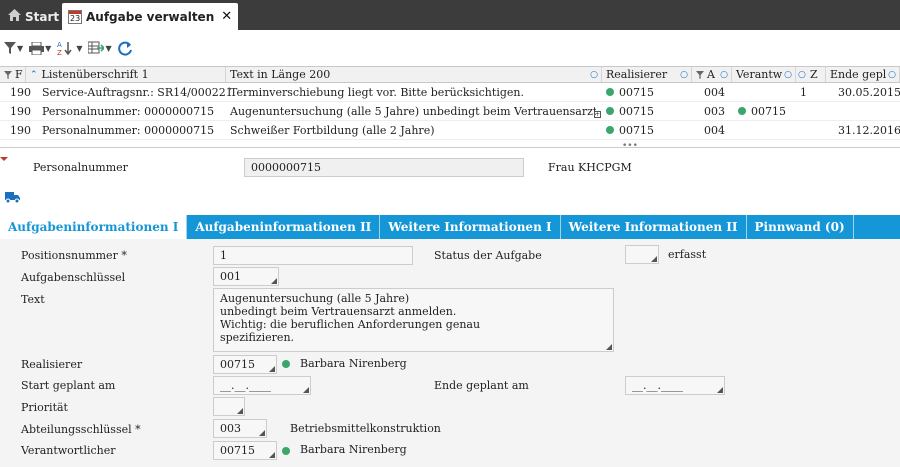 This screenshot has height=467, width=900. Describe the element at coordinates (470, 227) in the screenshot. I see `tab-weitere-informationen-1: Weitere Informationen I` at that location.